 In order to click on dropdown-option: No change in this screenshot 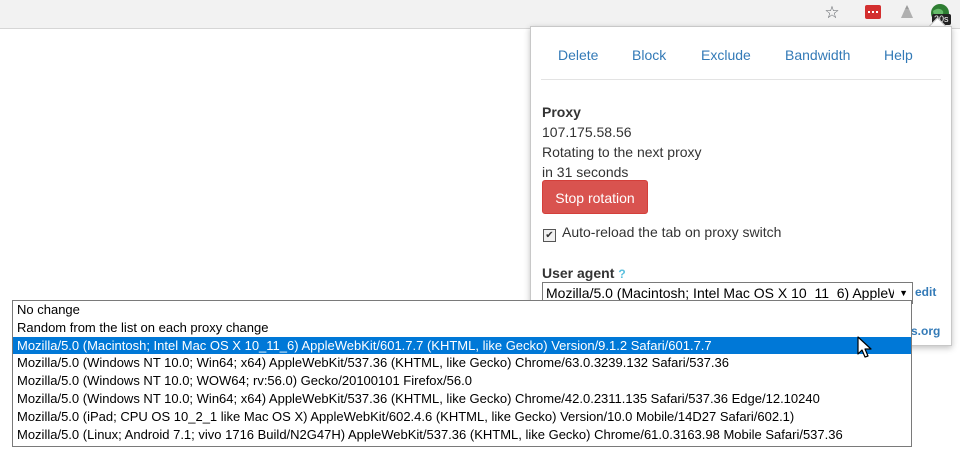, I will do `click(462, 310)`.